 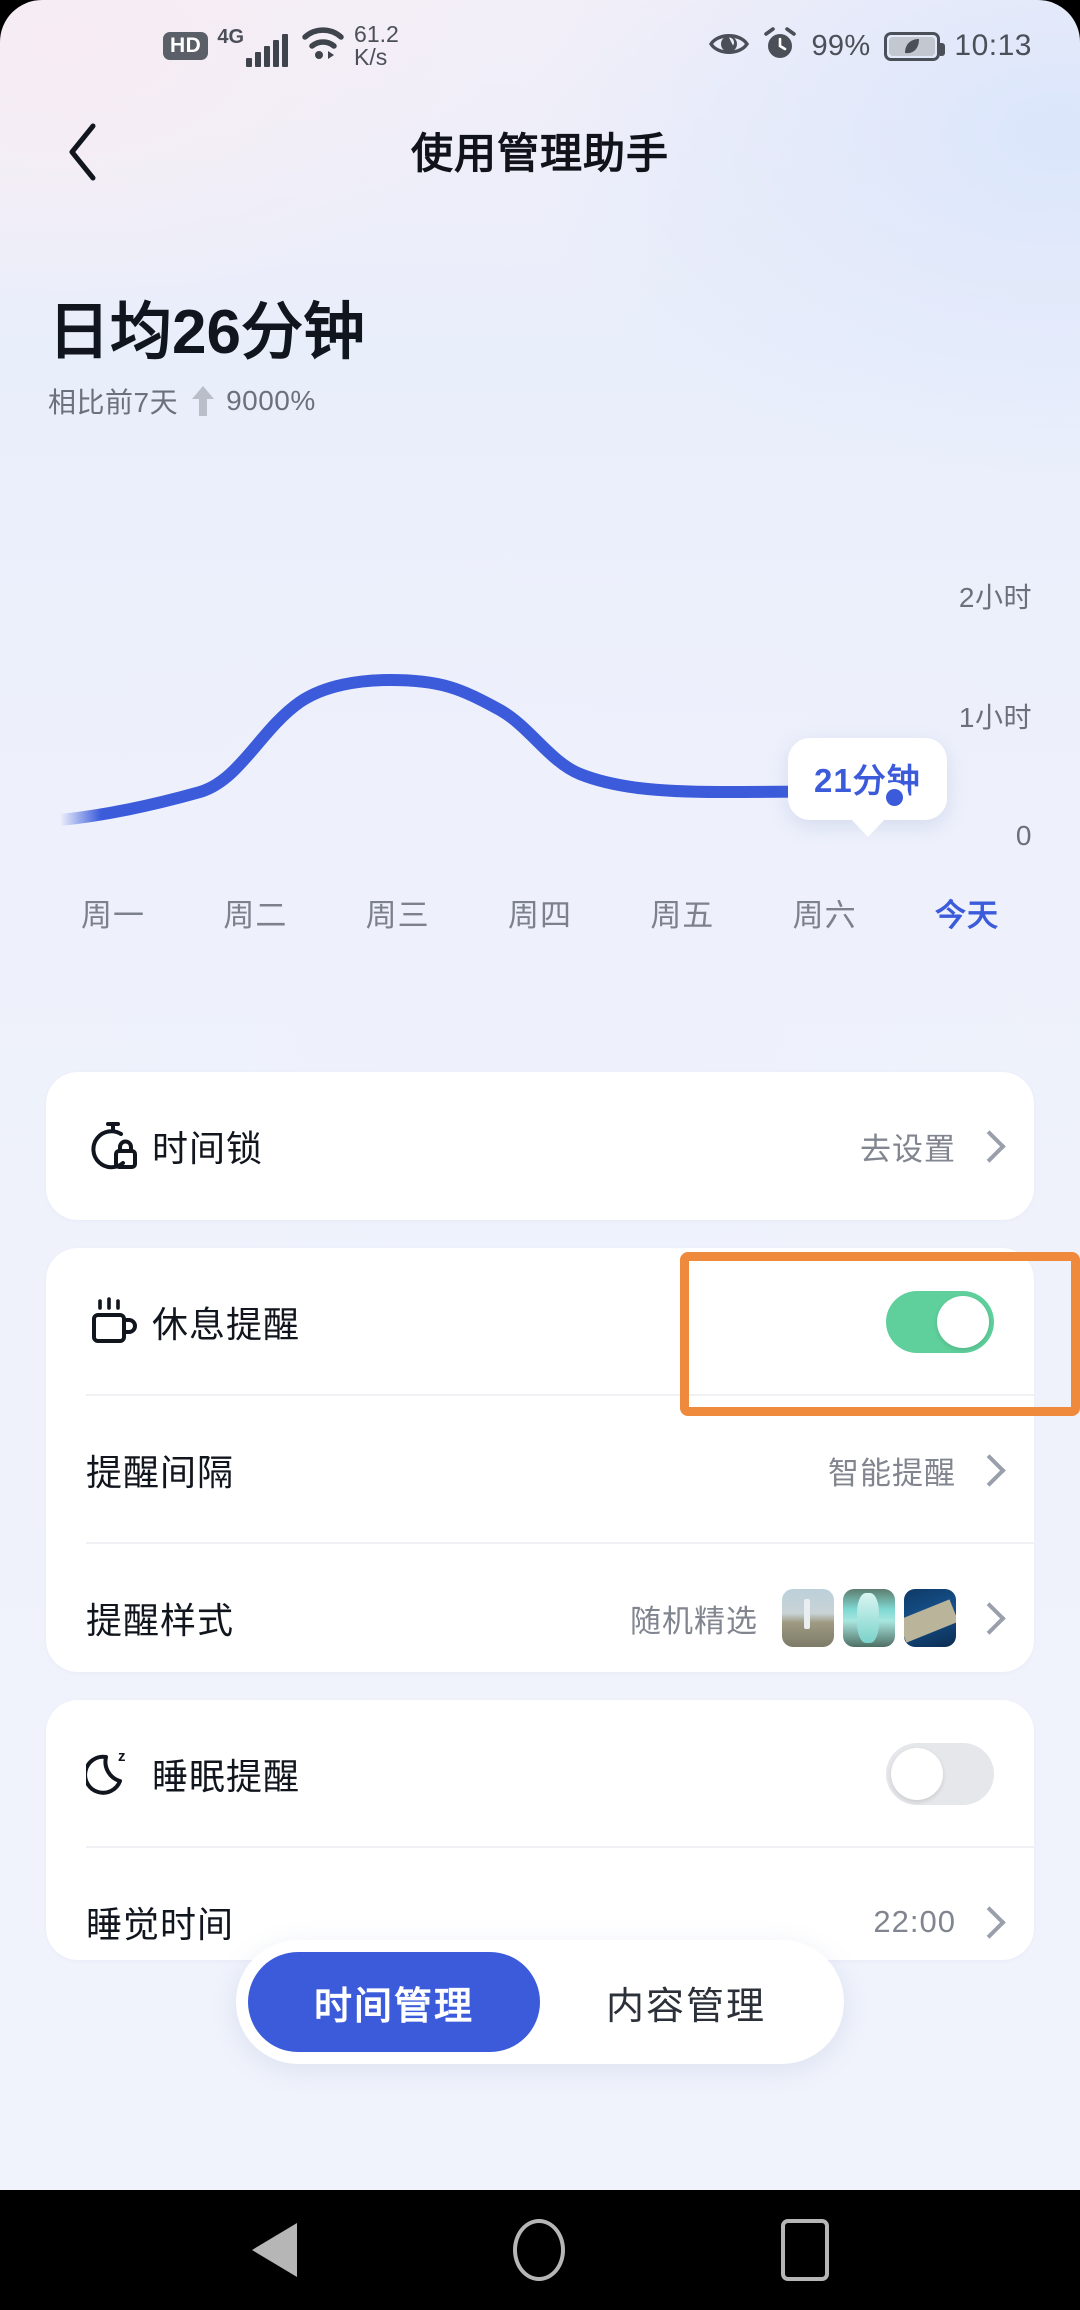 I want to click on hd-badge: HD, so click(x=186, y=46).